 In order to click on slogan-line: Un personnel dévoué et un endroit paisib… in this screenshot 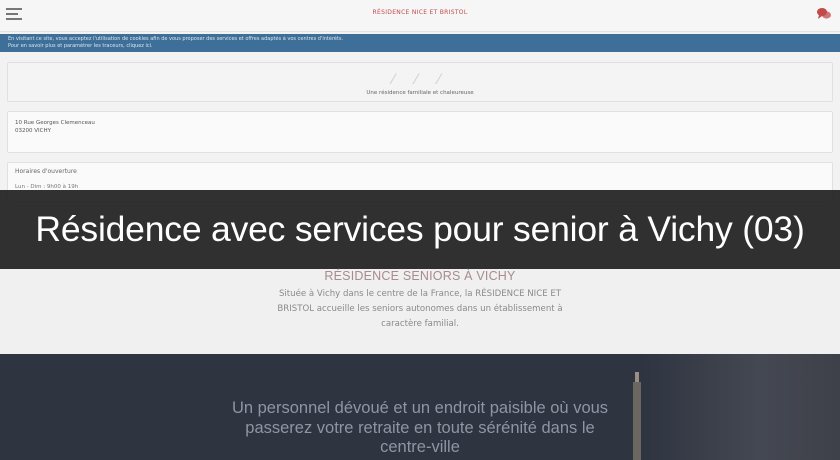, I will do `click(420, 408)`.